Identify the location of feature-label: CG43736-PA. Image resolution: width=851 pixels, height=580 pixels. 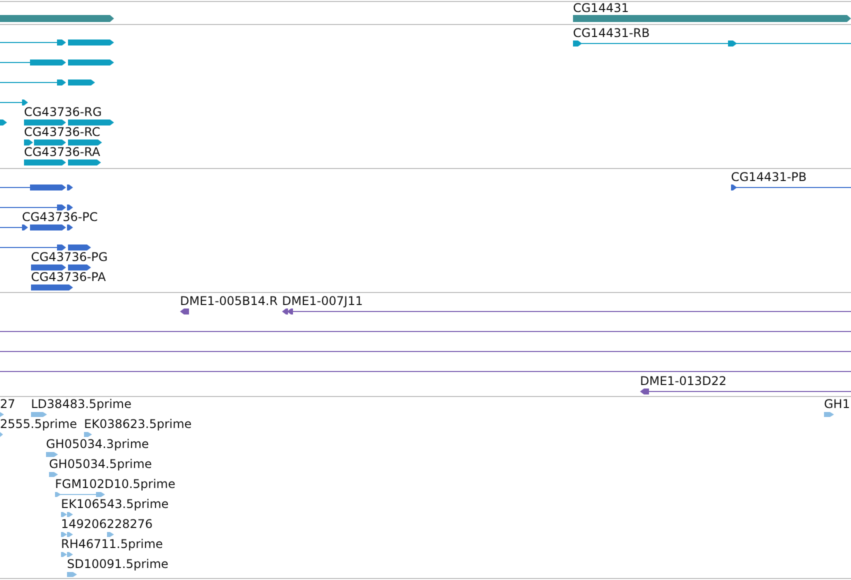
(68, 277).